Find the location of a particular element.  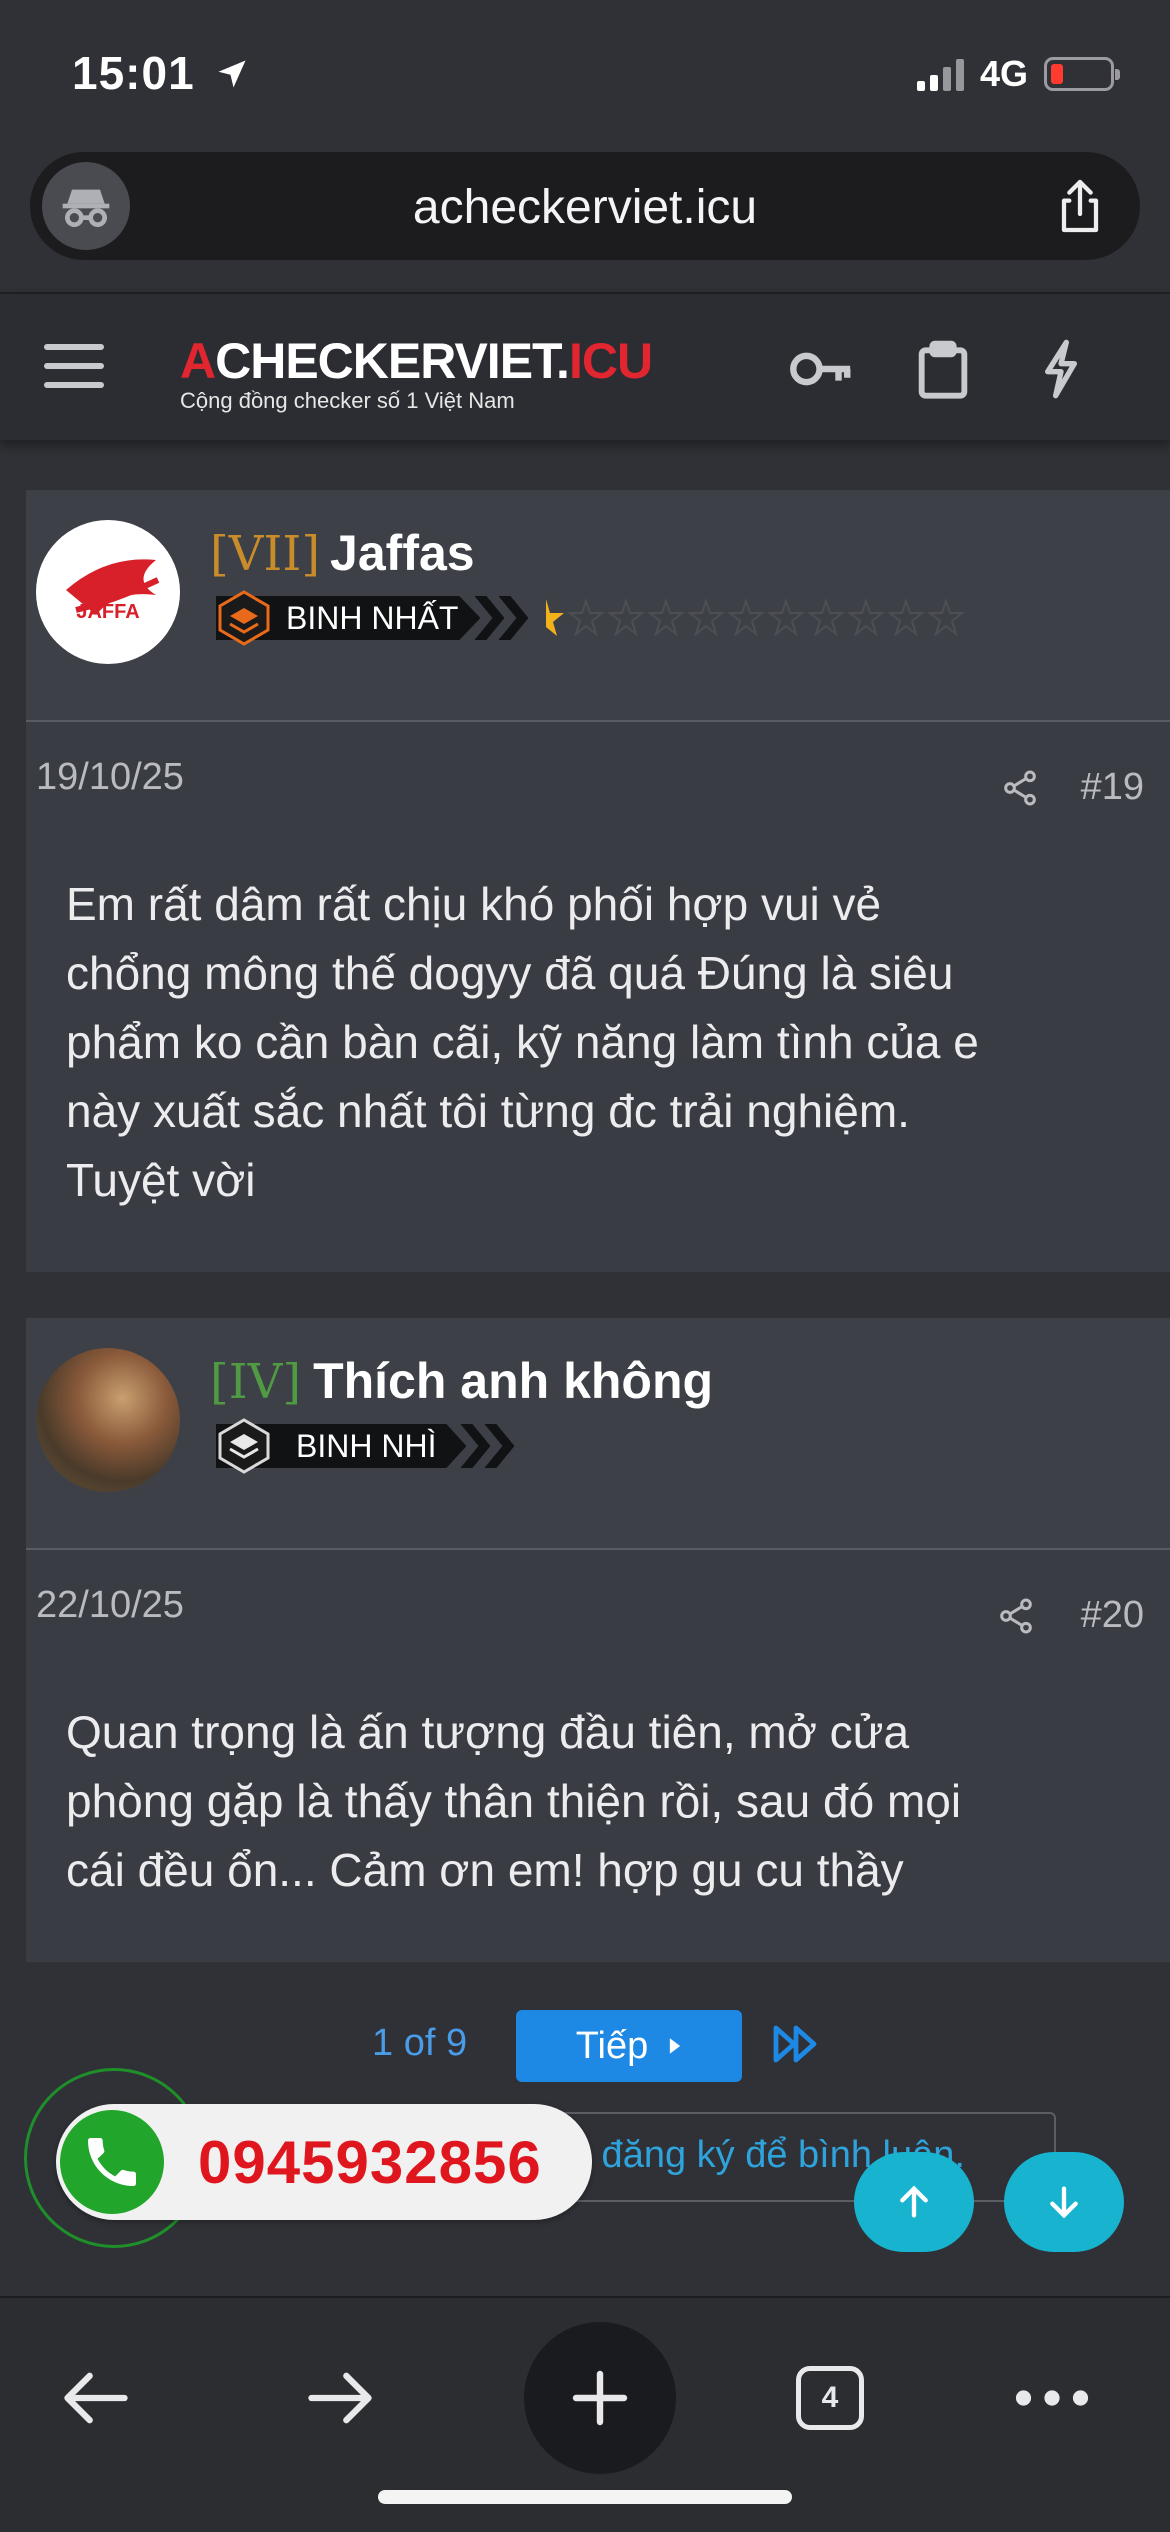

scroll-up-button is located at coordinates (914, 2202).